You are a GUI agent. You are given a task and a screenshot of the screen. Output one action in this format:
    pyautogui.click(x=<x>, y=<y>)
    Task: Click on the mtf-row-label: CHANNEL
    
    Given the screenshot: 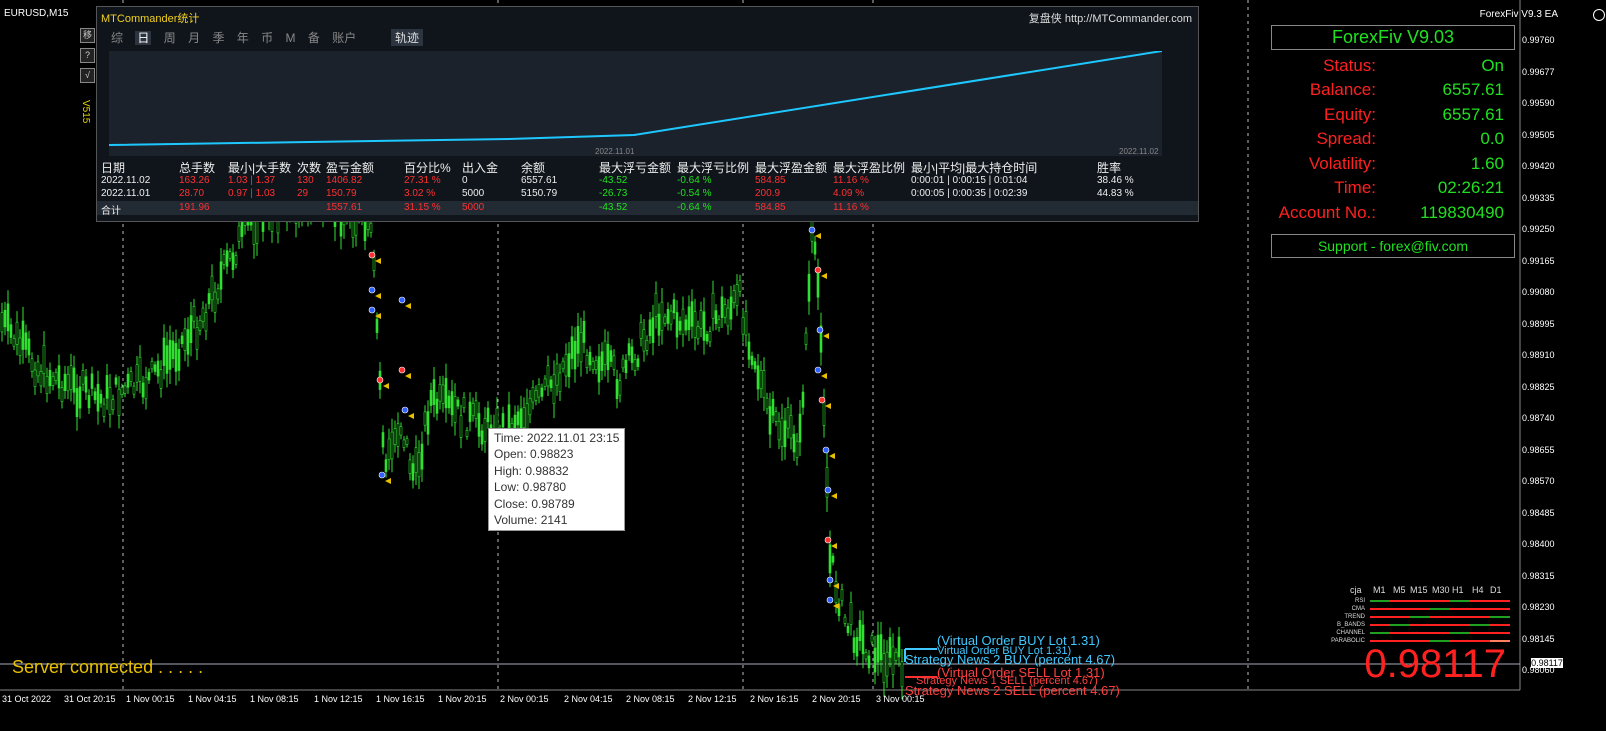 What is the action you would take?
    pyautogui.click(x=1350, y=633)
    